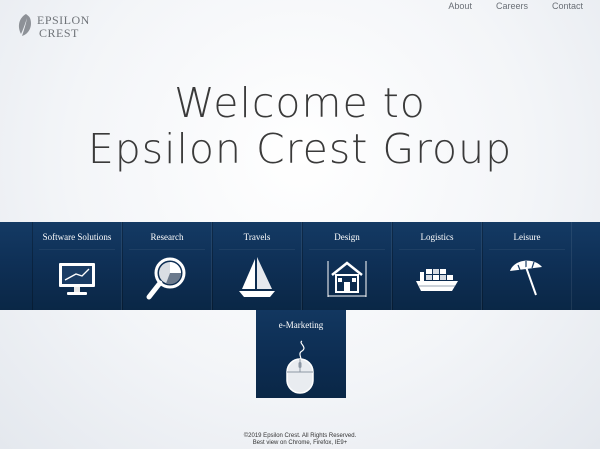  Describe the element at coordinates (25, 25) in the screenshot. I see `leaf-logo-icon` at that location.